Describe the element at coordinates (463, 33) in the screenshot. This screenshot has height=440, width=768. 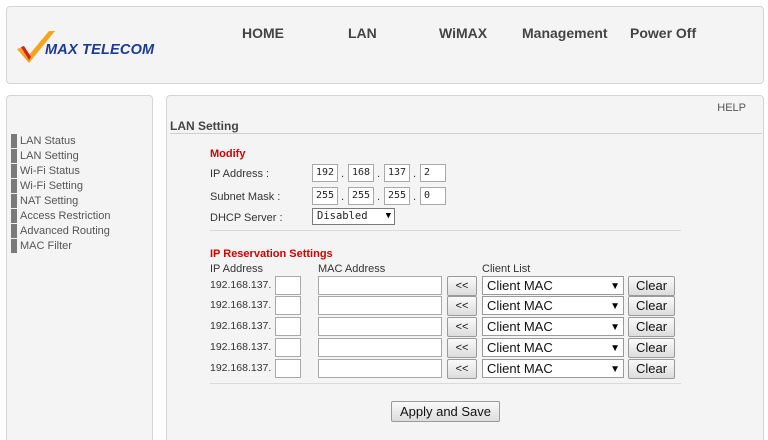
I see `nav-wimax: WiMAX` at that location.